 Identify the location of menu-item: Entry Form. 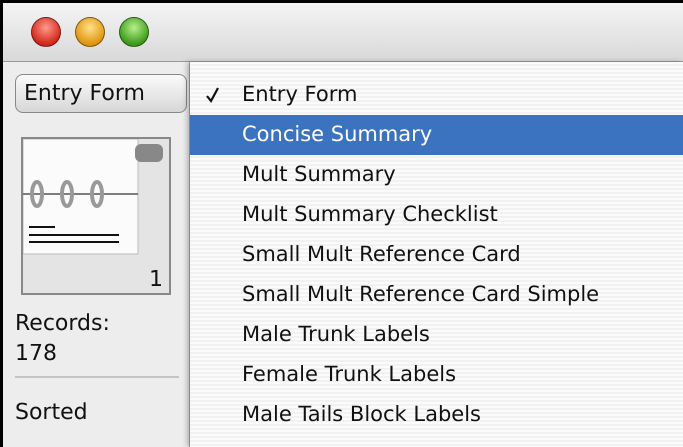
(436, 95).